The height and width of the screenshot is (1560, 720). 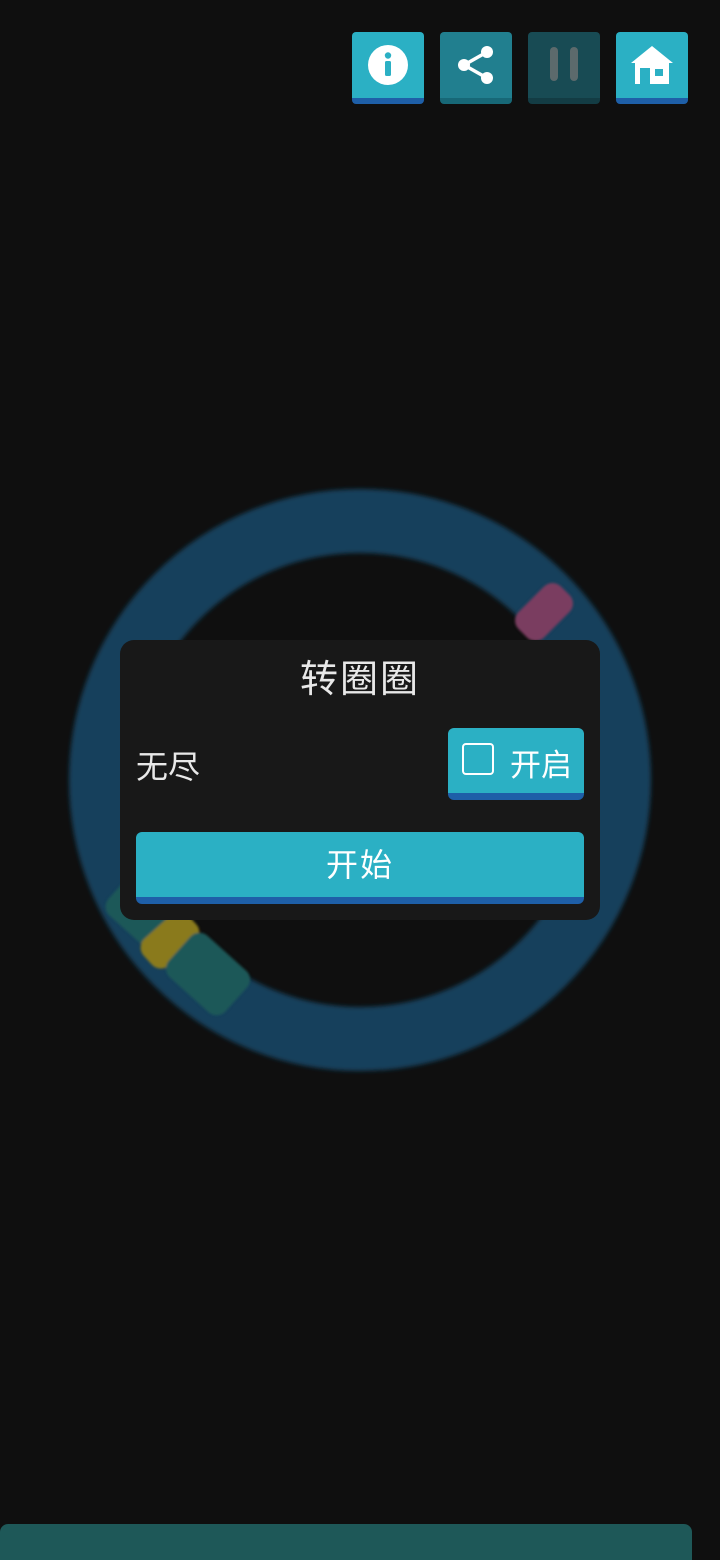 What do you see at coordinates (168, 767) in the screenshot?
I see `endless-mode-label: 无尽` at bounding box center [168, 767].